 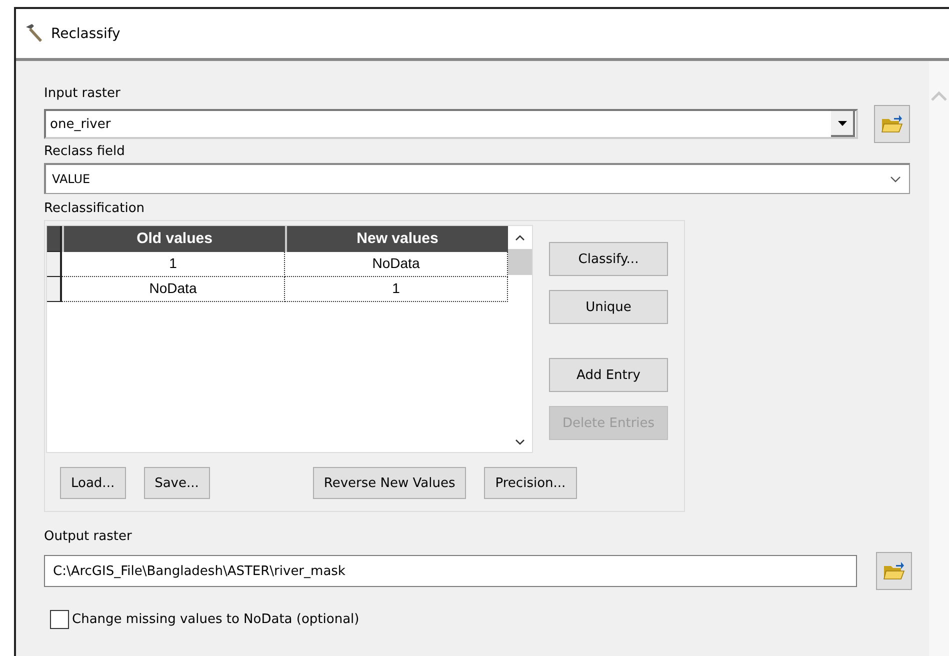 What do you see at coordinates (85, 34) in the screenshot?
I see `window-title: Reclassify` at bounding box center [85, 34].